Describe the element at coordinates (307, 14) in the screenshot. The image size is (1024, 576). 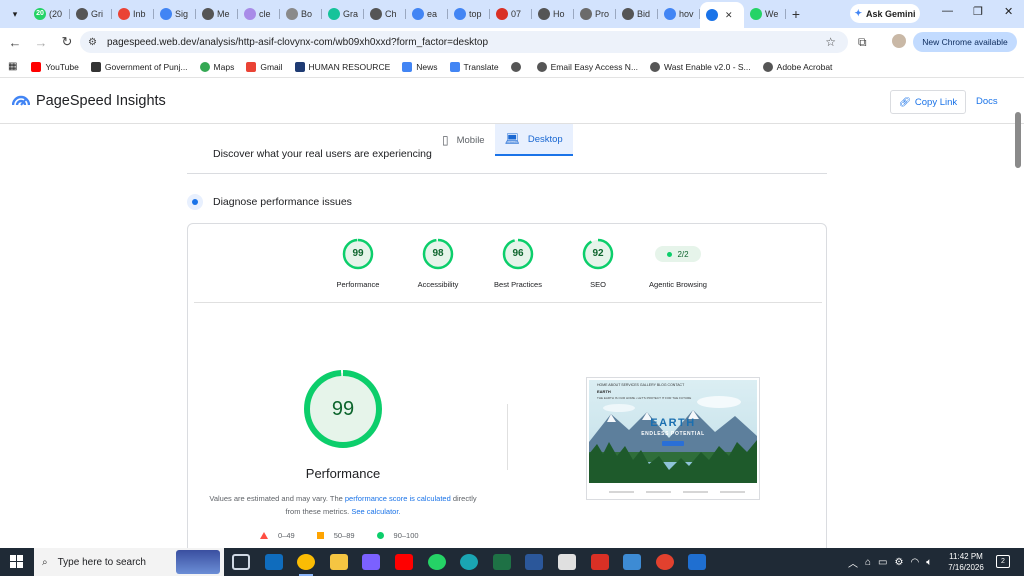
I see `tab-label: Bo` at that location.